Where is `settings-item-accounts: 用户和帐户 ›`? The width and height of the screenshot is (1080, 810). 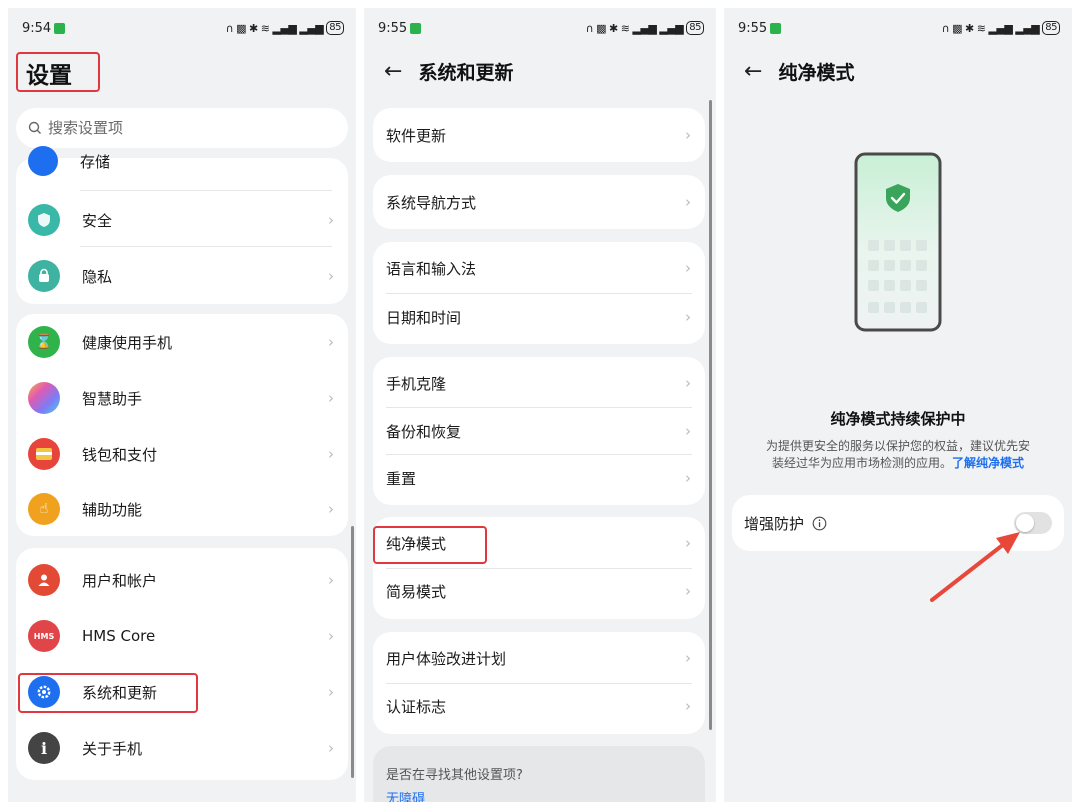 settings-item-accounts: 用户和帐户 › is located at coordinates (182, 580).